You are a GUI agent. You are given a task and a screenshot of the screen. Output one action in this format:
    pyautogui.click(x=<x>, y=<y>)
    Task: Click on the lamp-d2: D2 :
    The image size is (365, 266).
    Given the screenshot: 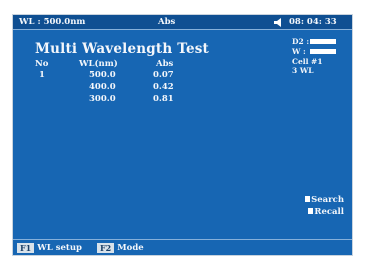 What is the action you would take?
    pyautogui.click(x=318, y=42)
    